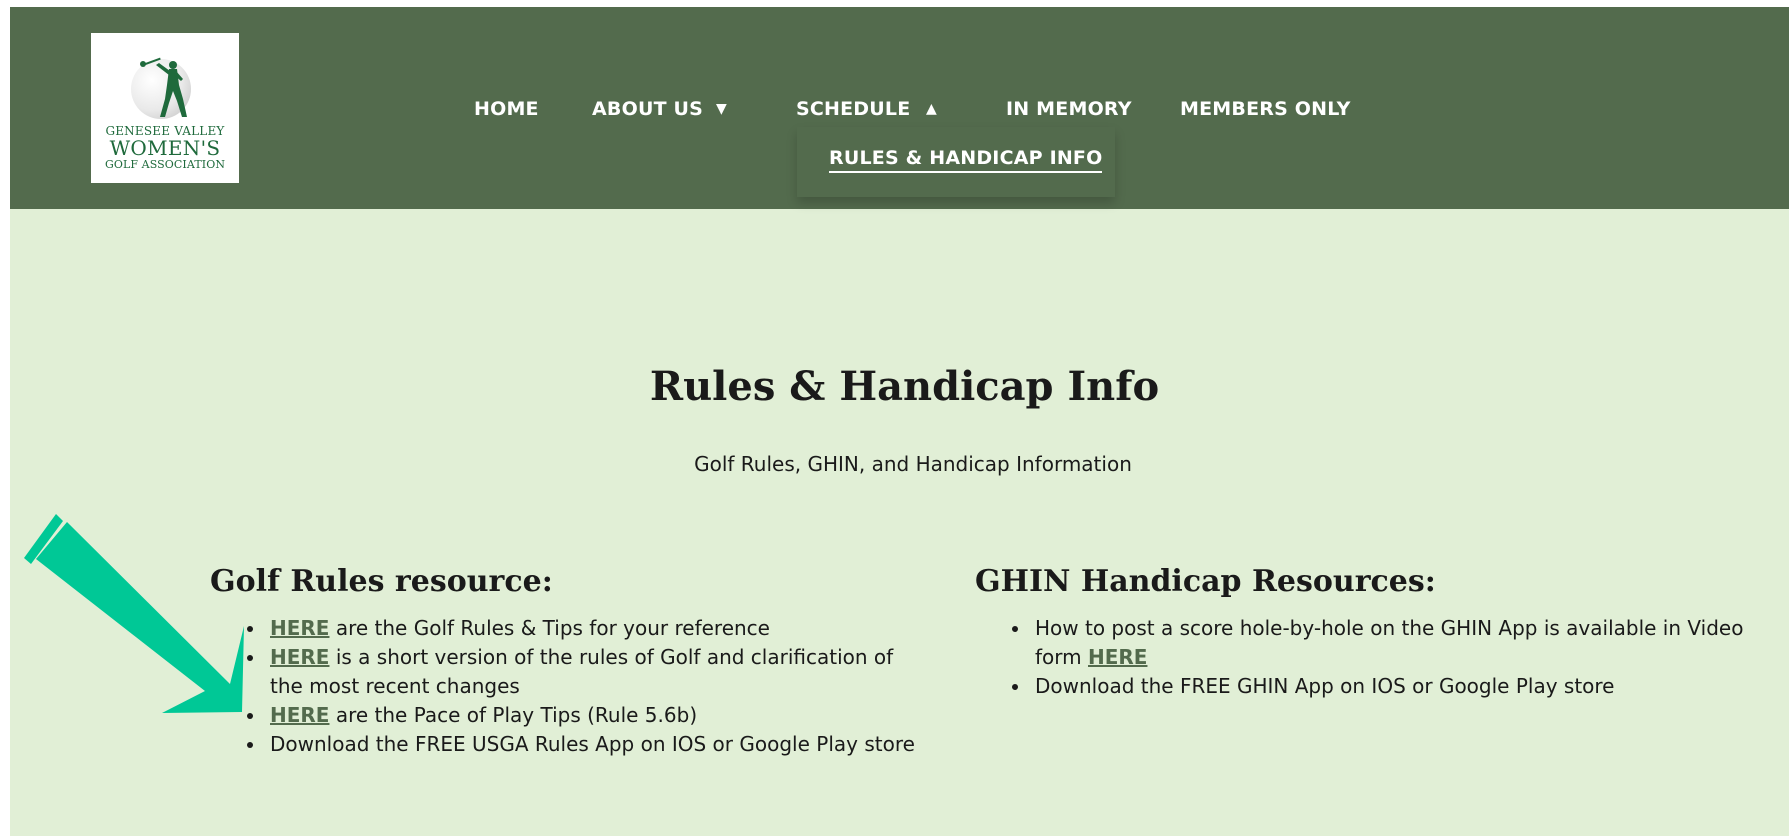 This screenshot has height=836, width=1789. I want to click on chevron-down-icon: ▼, so click(721, 109).